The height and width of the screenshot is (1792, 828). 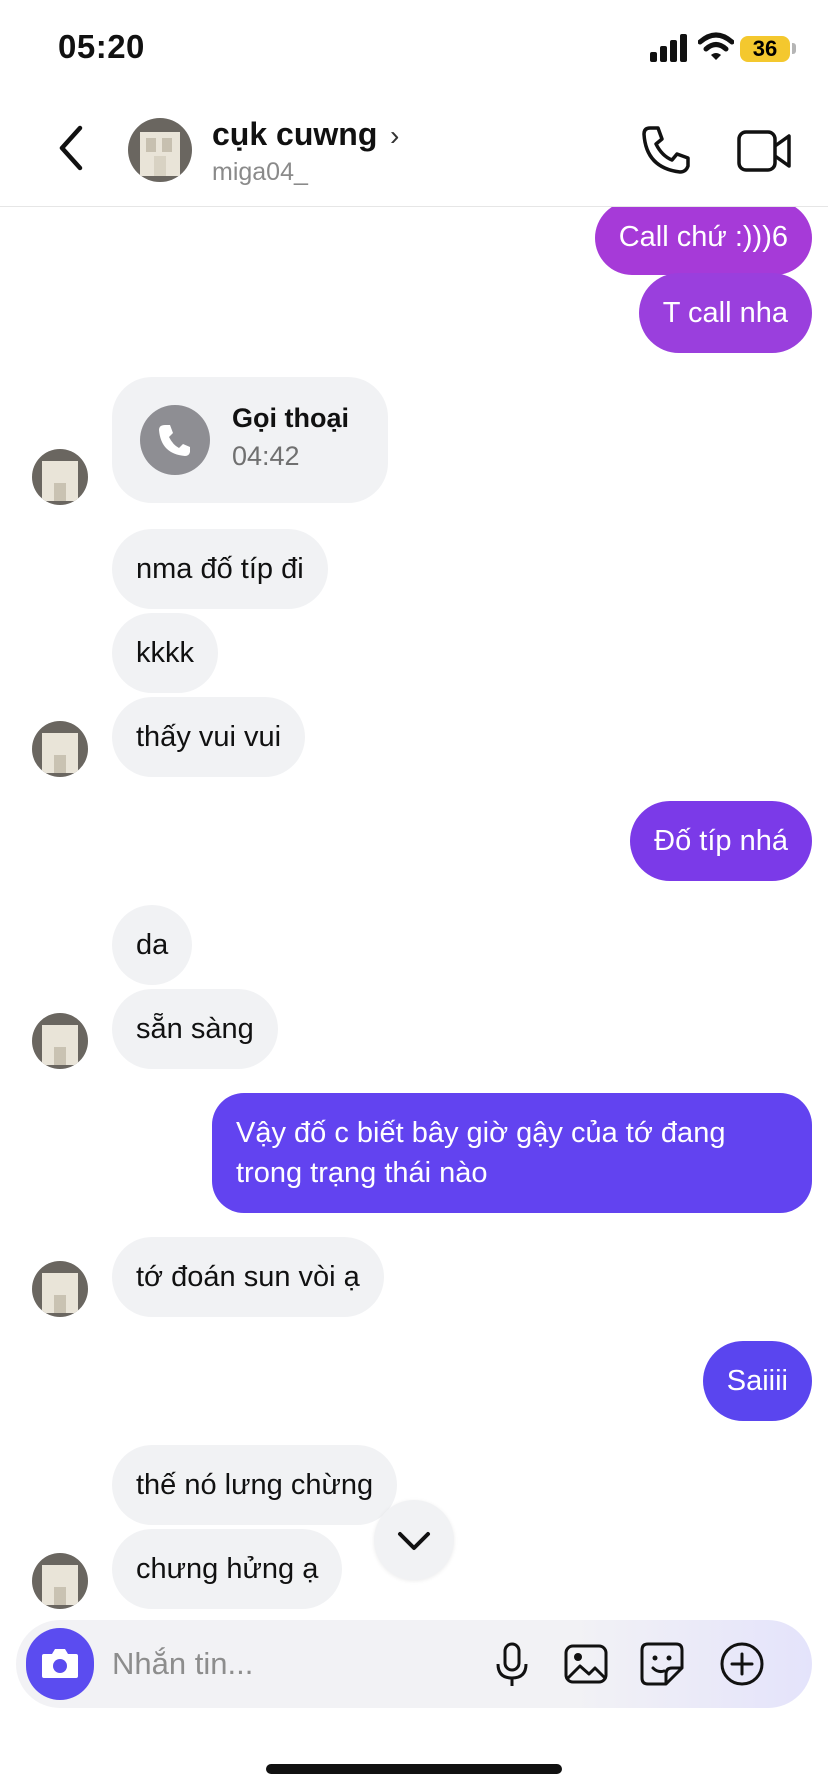 I want to click on image-icon, so click(x=586, y=1664).